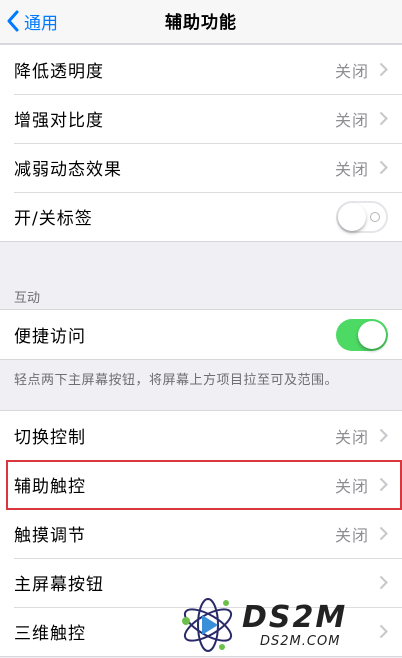 This screenshot has width=402, height=658. Describe the element at coordinates (50, 536) in the screenshot. I see `row-label: 触摸调节` at that location.